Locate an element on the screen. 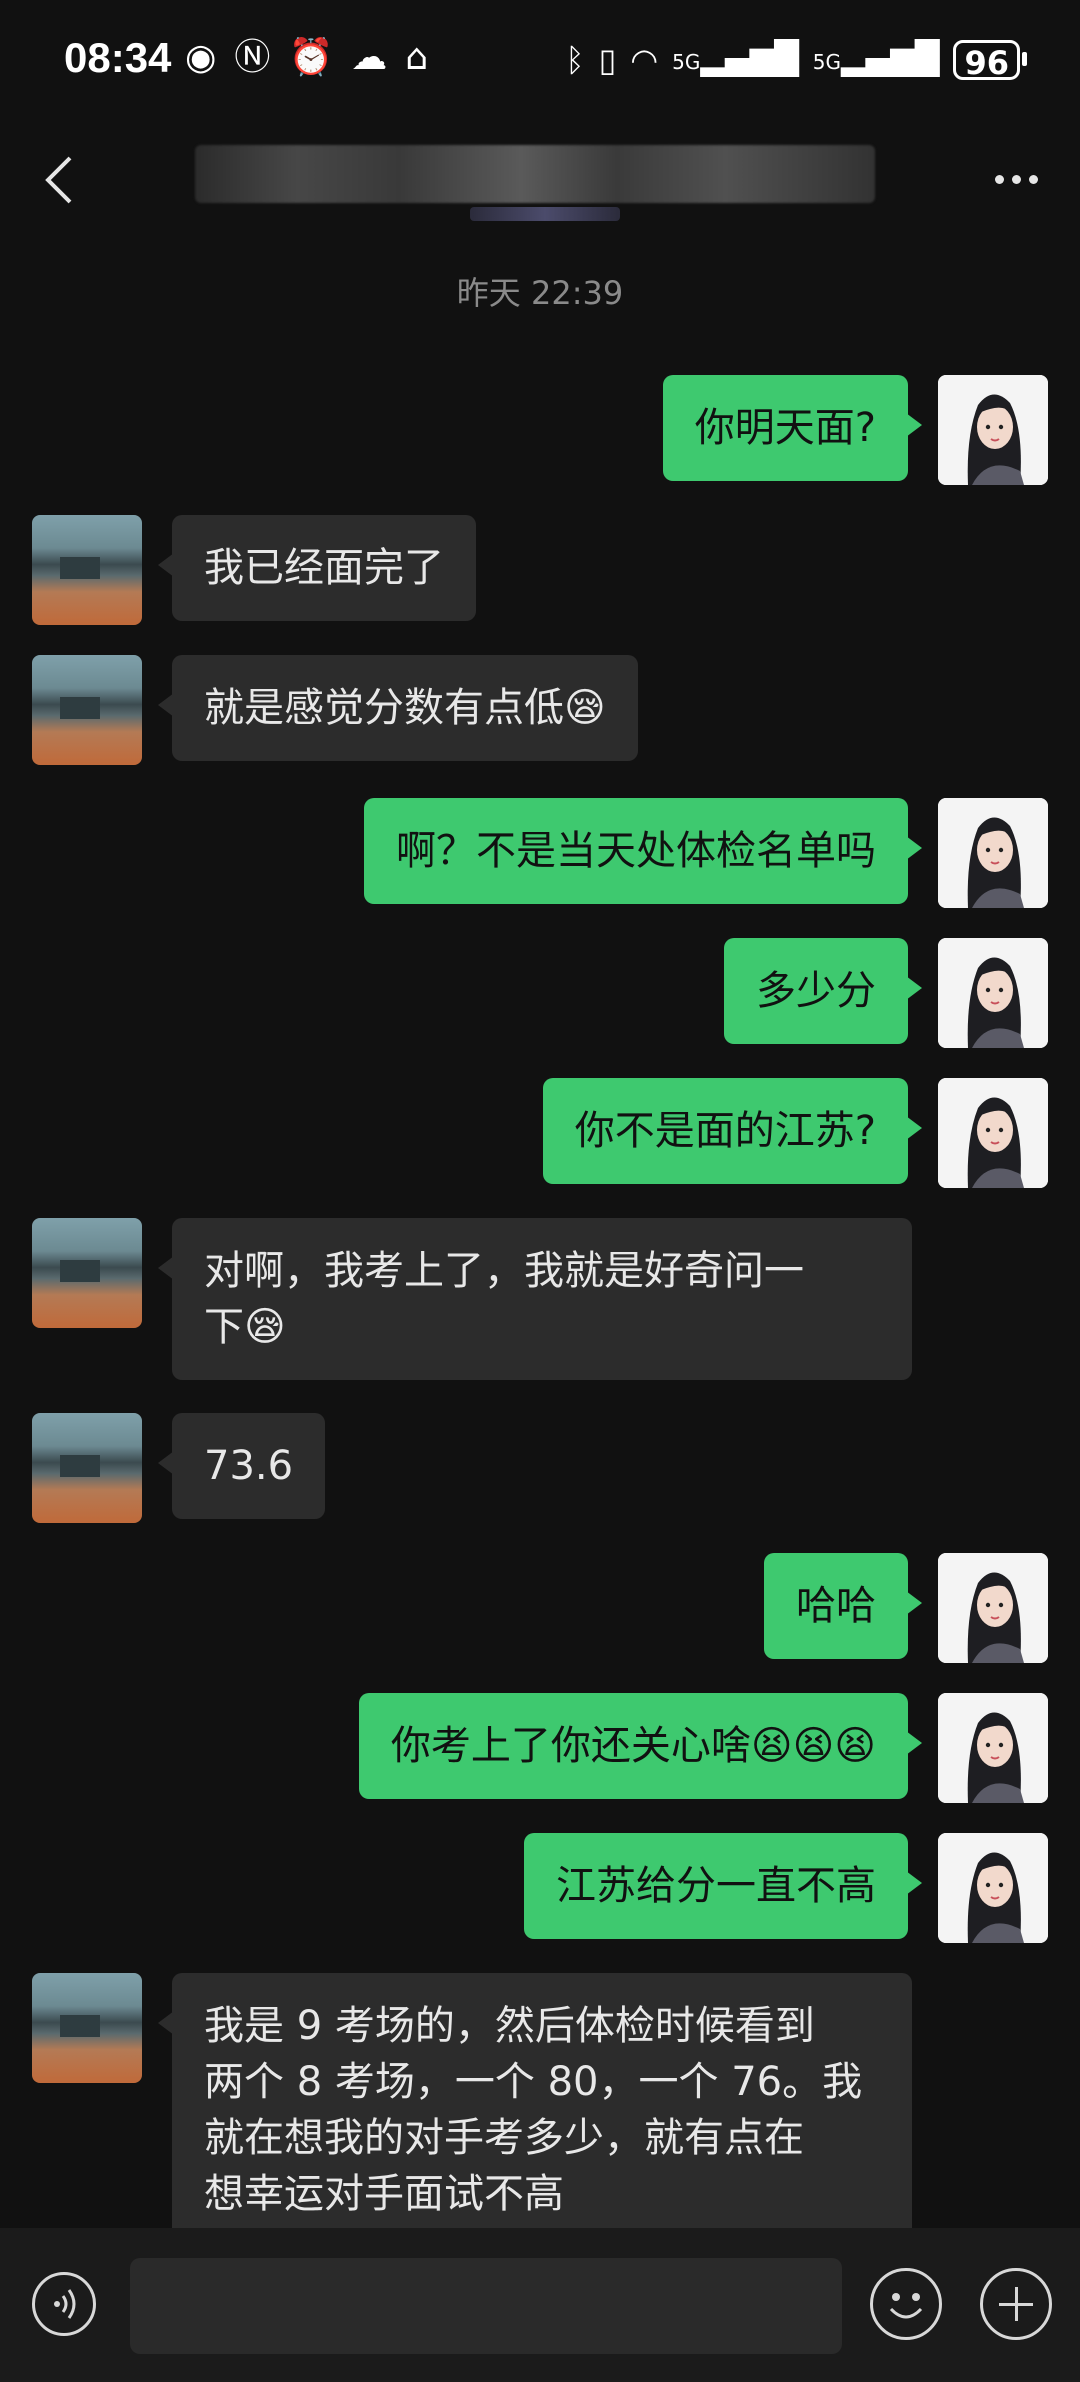 This screenshot has height=2382, width=1080. battery-indicator: 96 is located at coordinates (990, 61).